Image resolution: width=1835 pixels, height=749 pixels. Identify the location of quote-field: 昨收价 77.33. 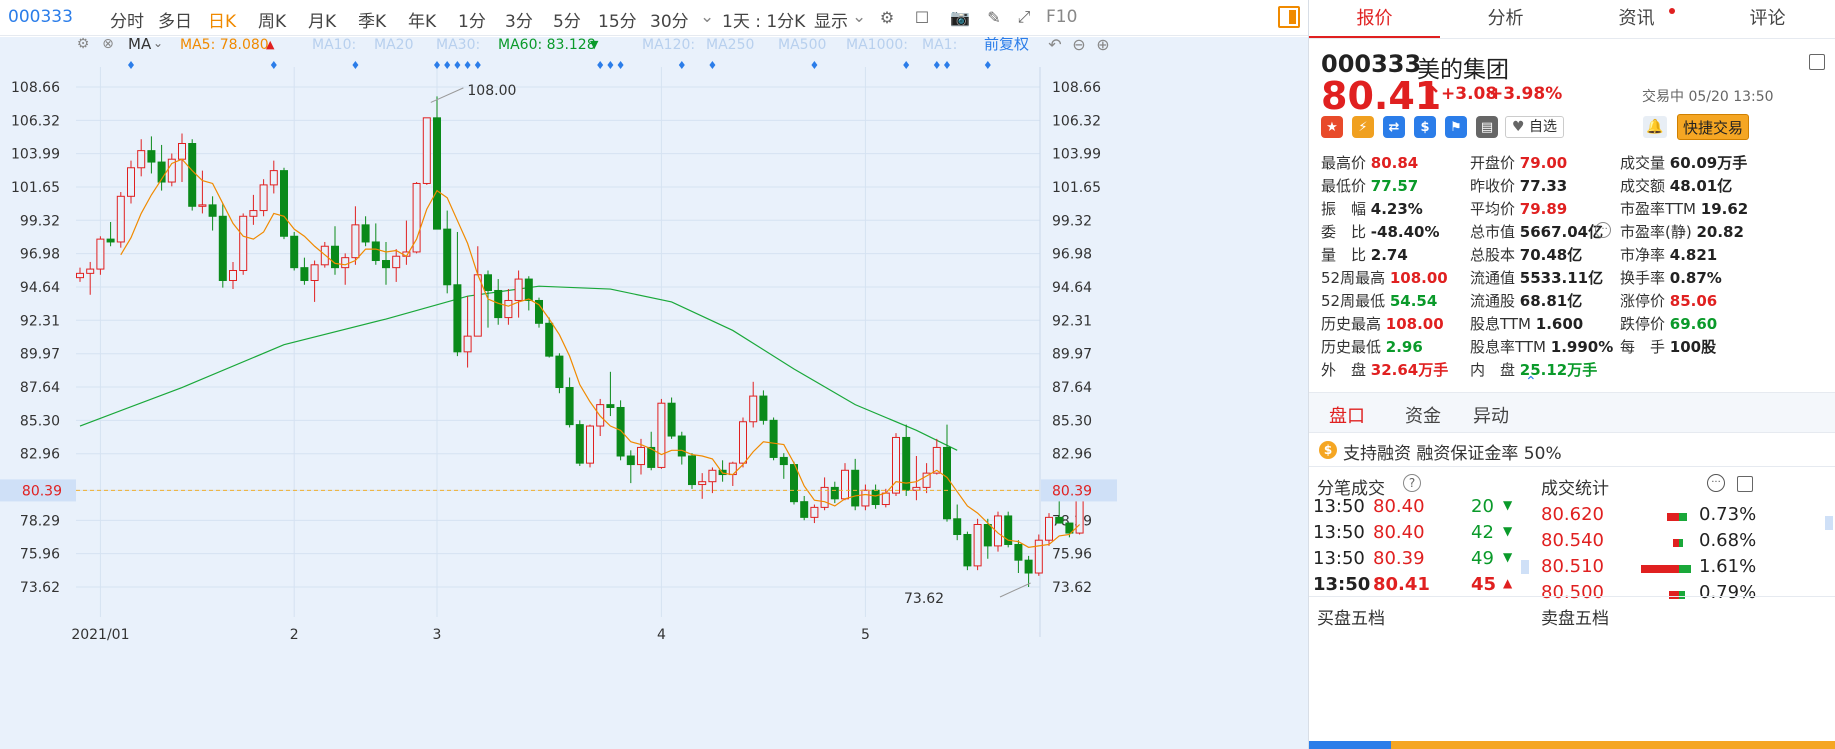
(1518, 185).